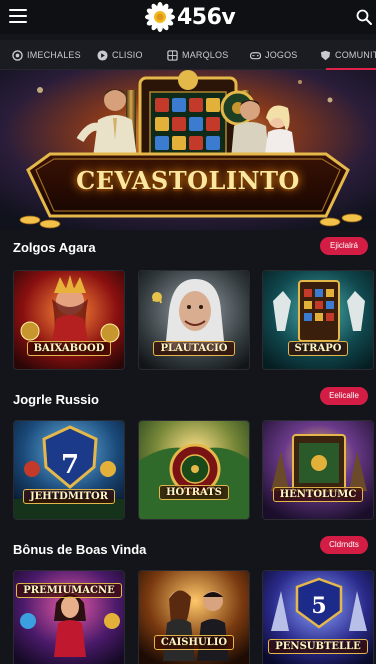 This screenshot has width=376, height=664. What do you see at coordinates (127, 55) in the screenshot?
I see `category-label: CLISIO` at bounding box center [127, 55].